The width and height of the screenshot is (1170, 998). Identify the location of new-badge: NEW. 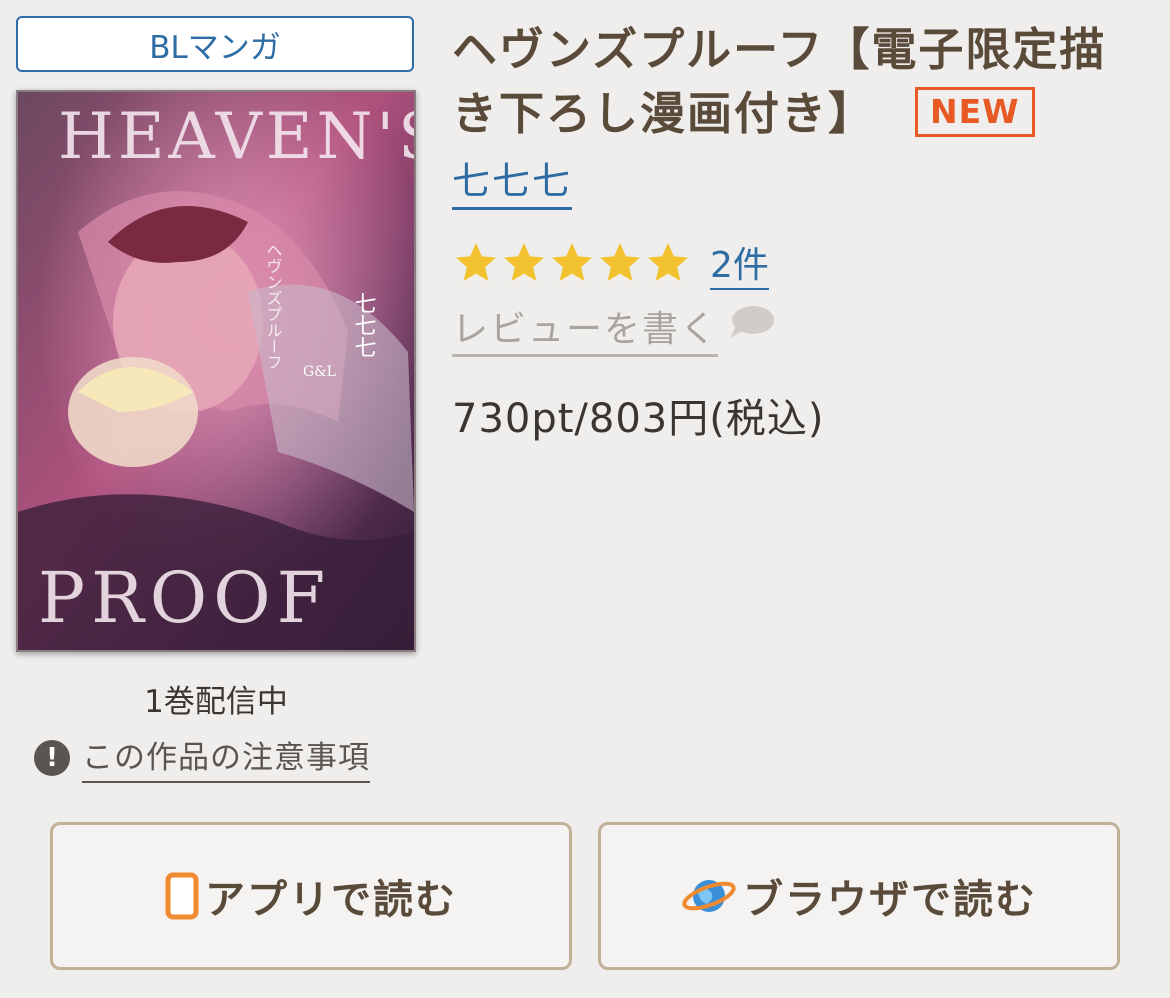
(975, 112).